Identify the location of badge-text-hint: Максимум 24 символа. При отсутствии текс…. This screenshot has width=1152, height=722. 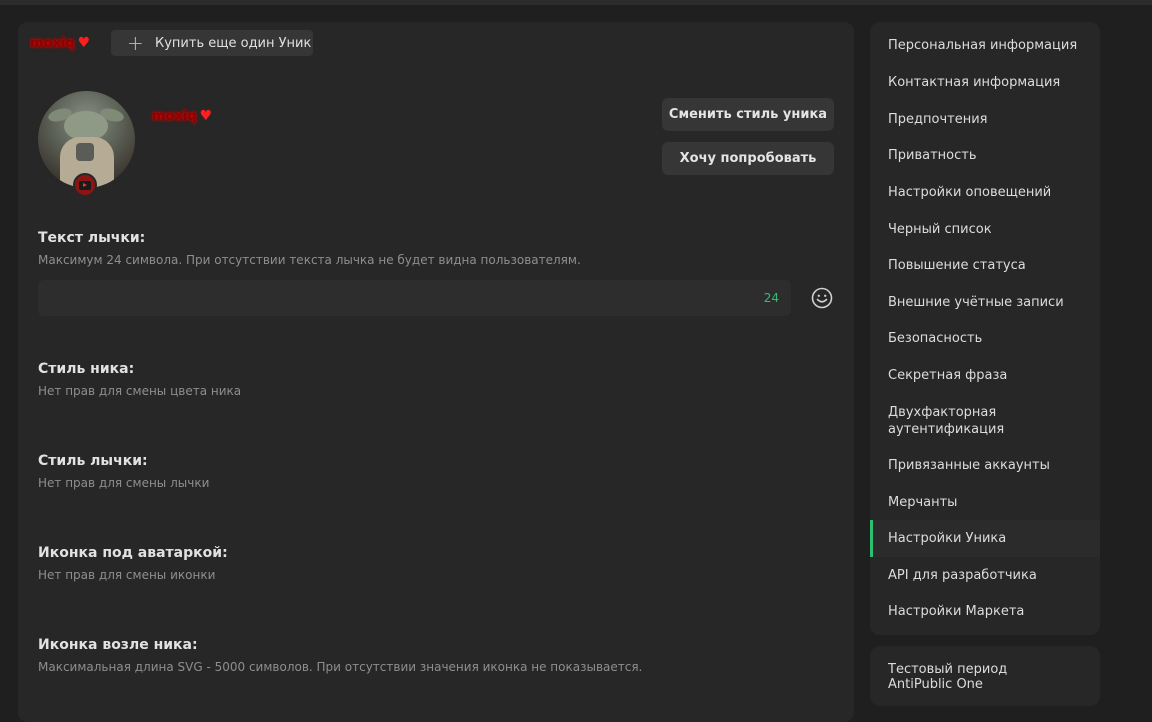
(309, 260).